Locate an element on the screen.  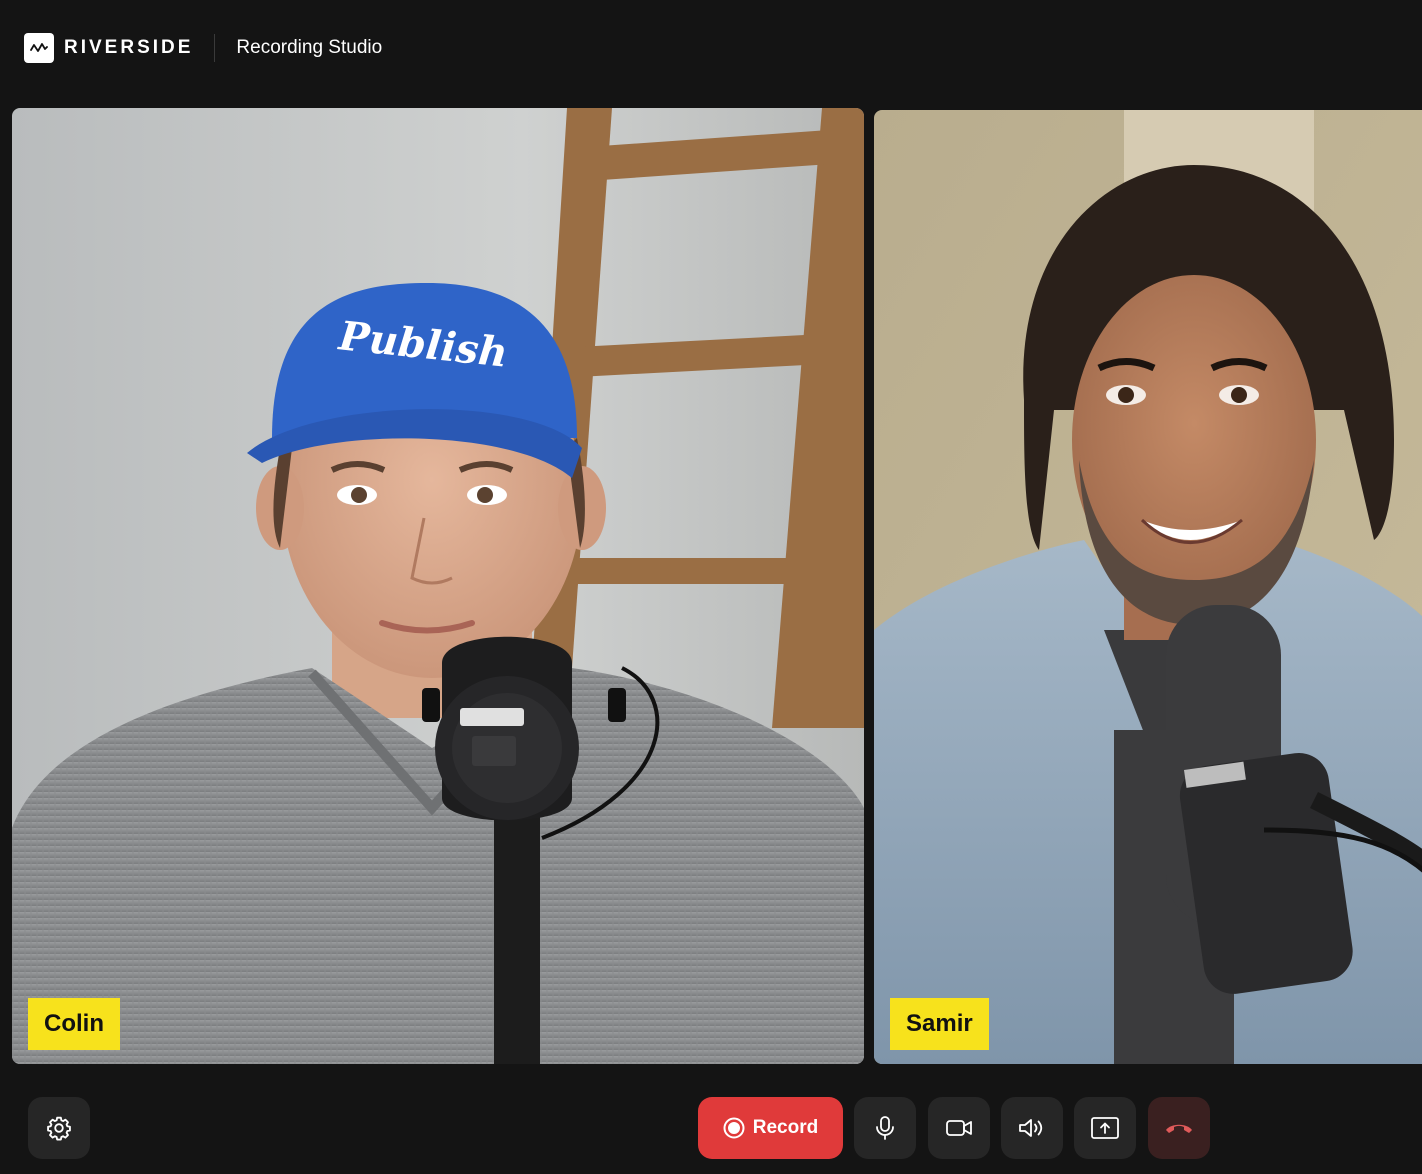
speaker-button is located at coordinates (1032, 1128).